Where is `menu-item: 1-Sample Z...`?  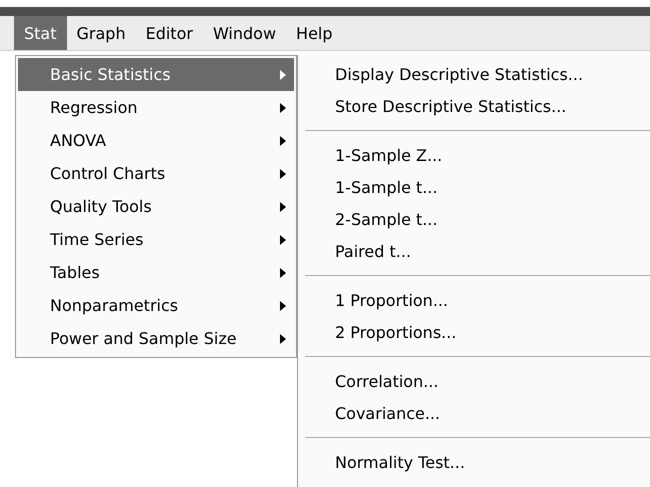
menu-item: 1-Sample Z... is located at coordinates (474, 155).